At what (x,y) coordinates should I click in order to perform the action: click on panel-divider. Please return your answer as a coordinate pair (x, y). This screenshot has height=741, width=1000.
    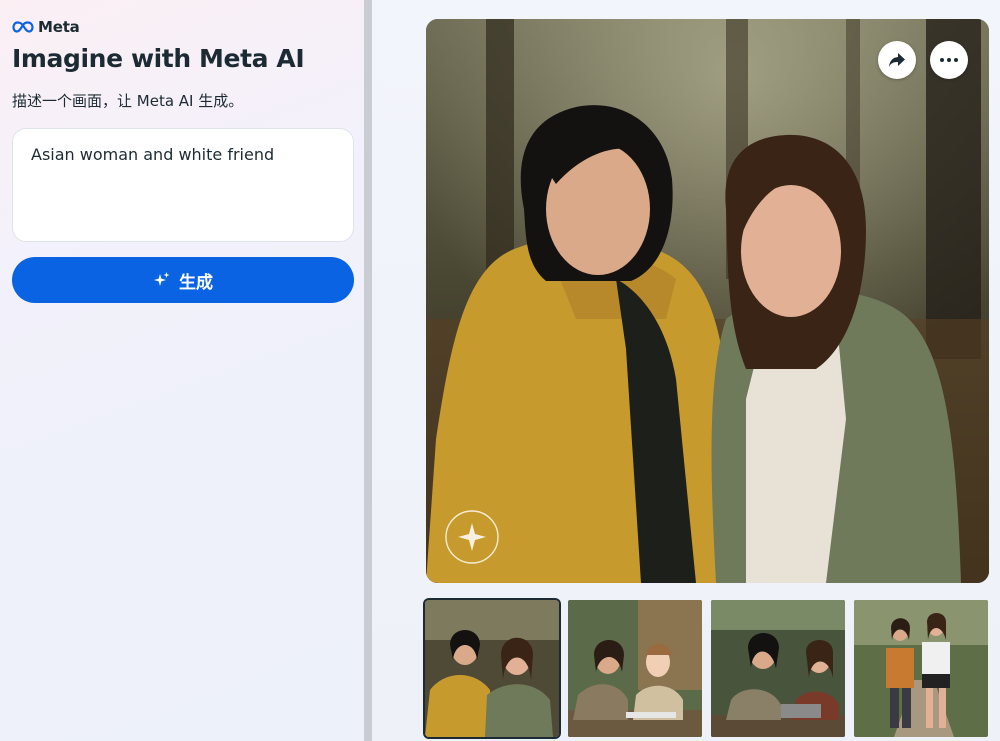
    Looking at the image, I should click on (368, 370).